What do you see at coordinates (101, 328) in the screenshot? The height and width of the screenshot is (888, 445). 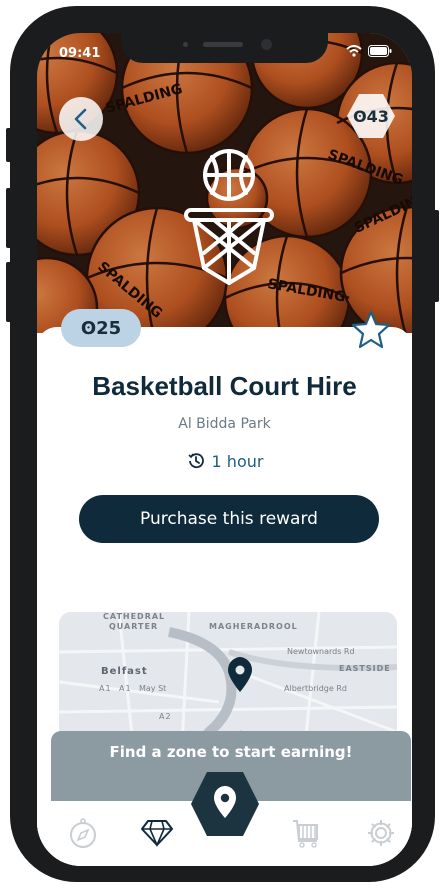 I see `reward-cost-badge: ʘ25` at bounding box center [101, 328].